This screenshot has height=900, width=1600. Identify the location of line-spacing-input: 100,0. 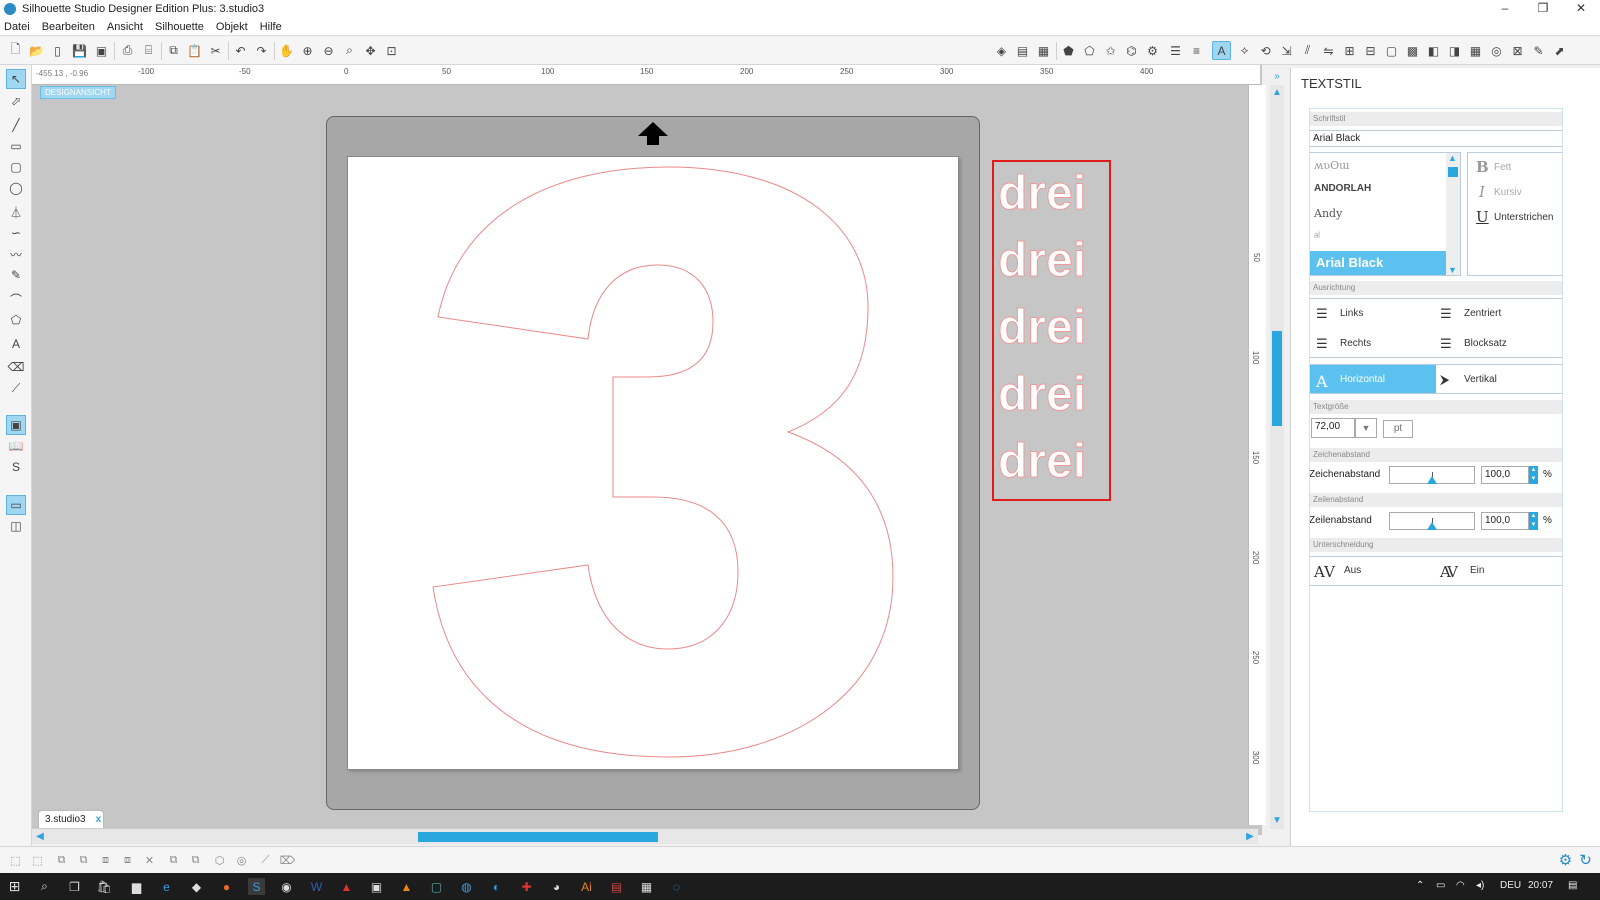
(1505, 521).